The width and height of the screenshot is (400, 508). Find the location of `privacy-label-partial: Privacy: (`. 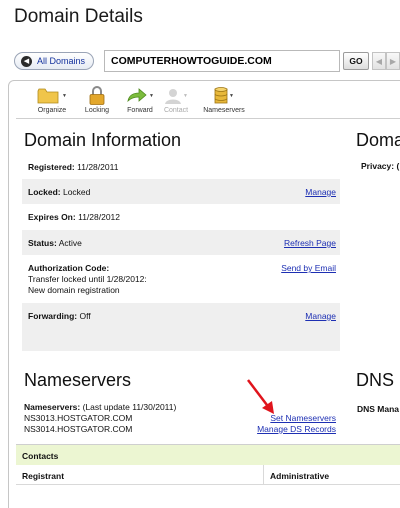

privacy-label-partial: Privacy: ( is located at coordinates (380, 166).